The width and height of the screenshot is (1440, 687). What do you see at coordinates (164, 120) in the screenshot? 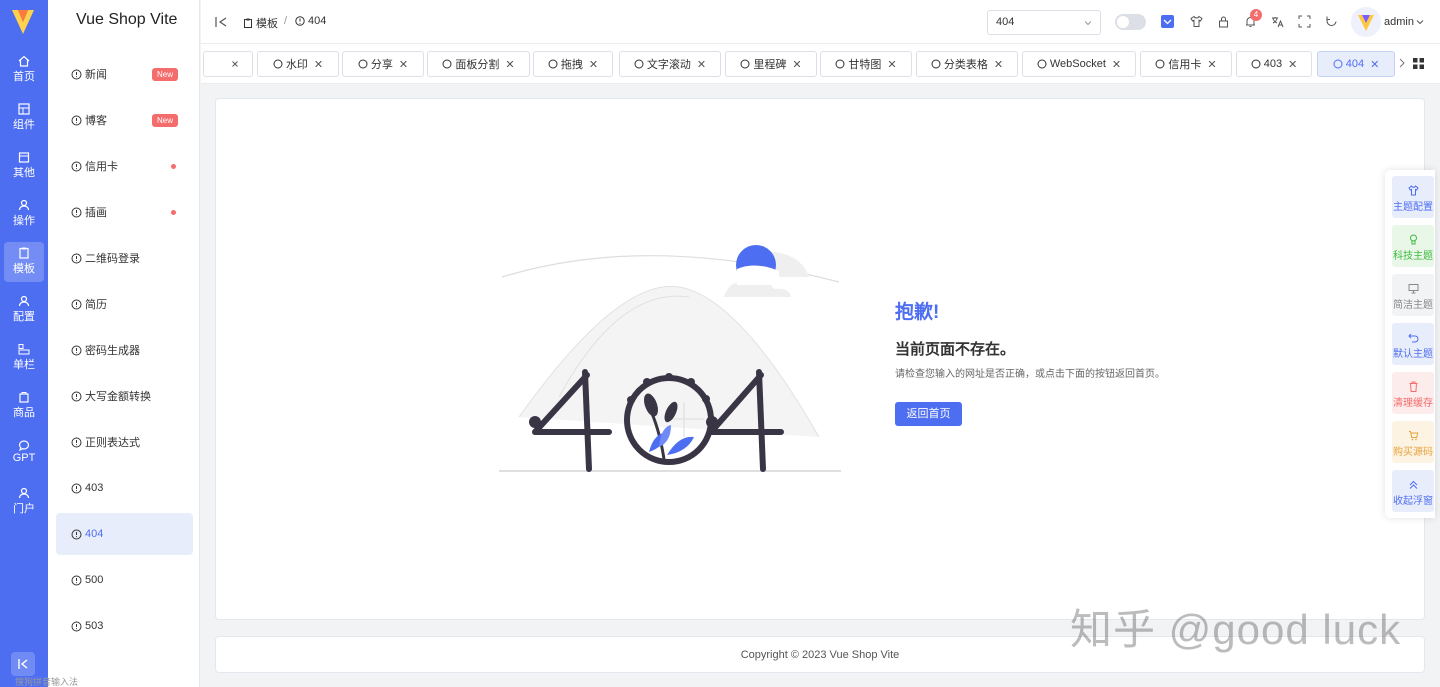
I see `new-badge: New` at bounding box center [164, 120].